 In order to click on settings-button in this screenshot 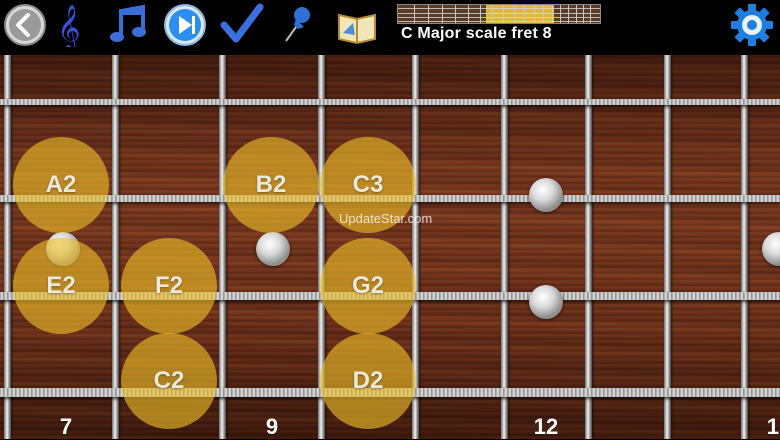, I will do `click(752, 25)`.